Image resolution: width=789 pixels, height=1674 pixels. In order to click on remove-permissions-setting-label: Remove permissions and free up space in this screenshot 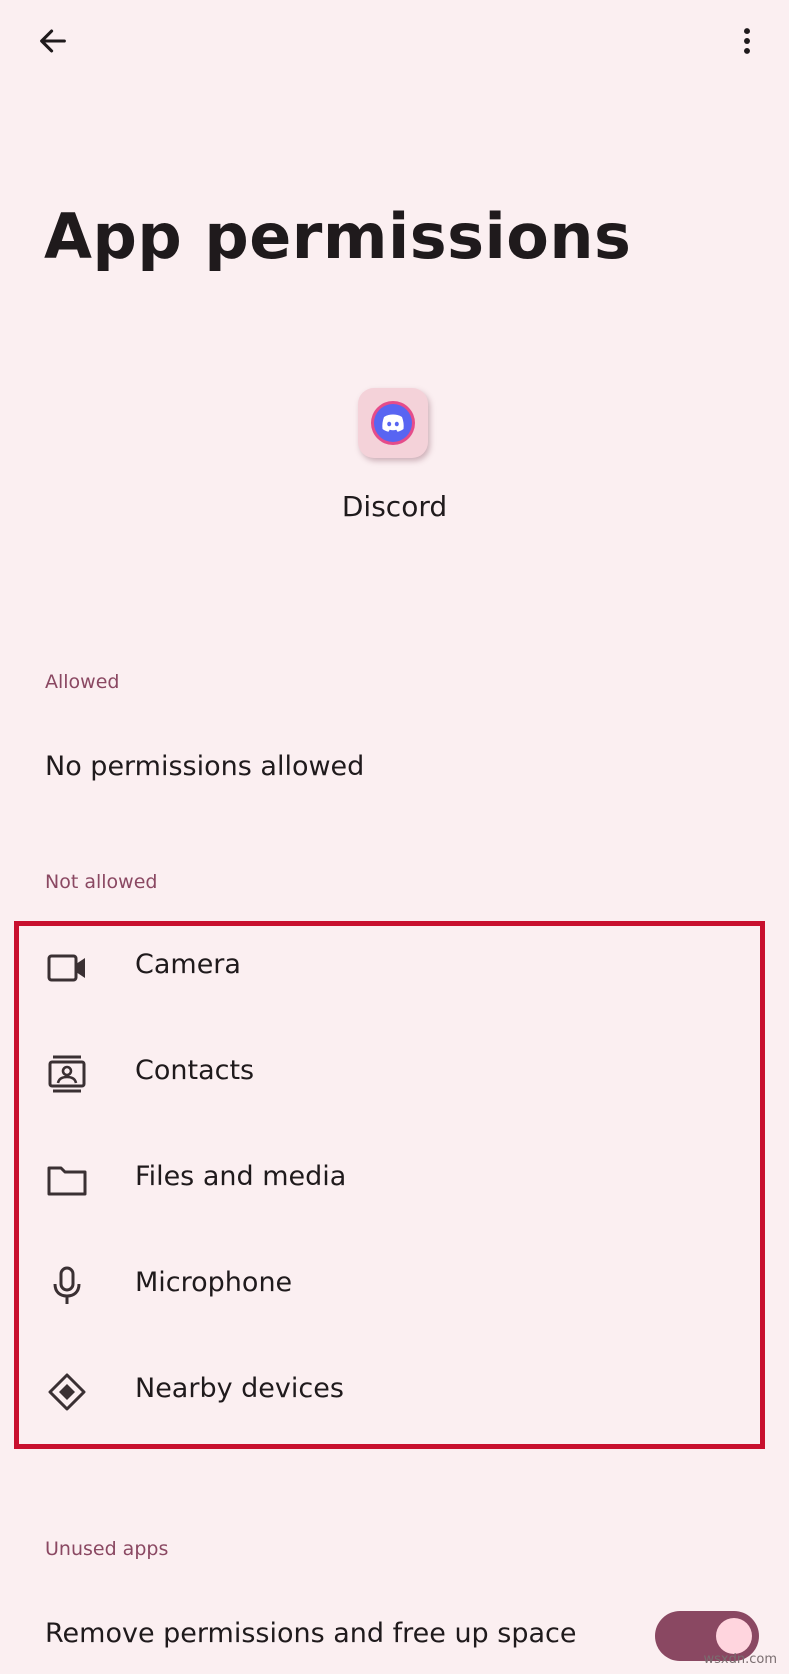, I will do `click(311, 1633)`.